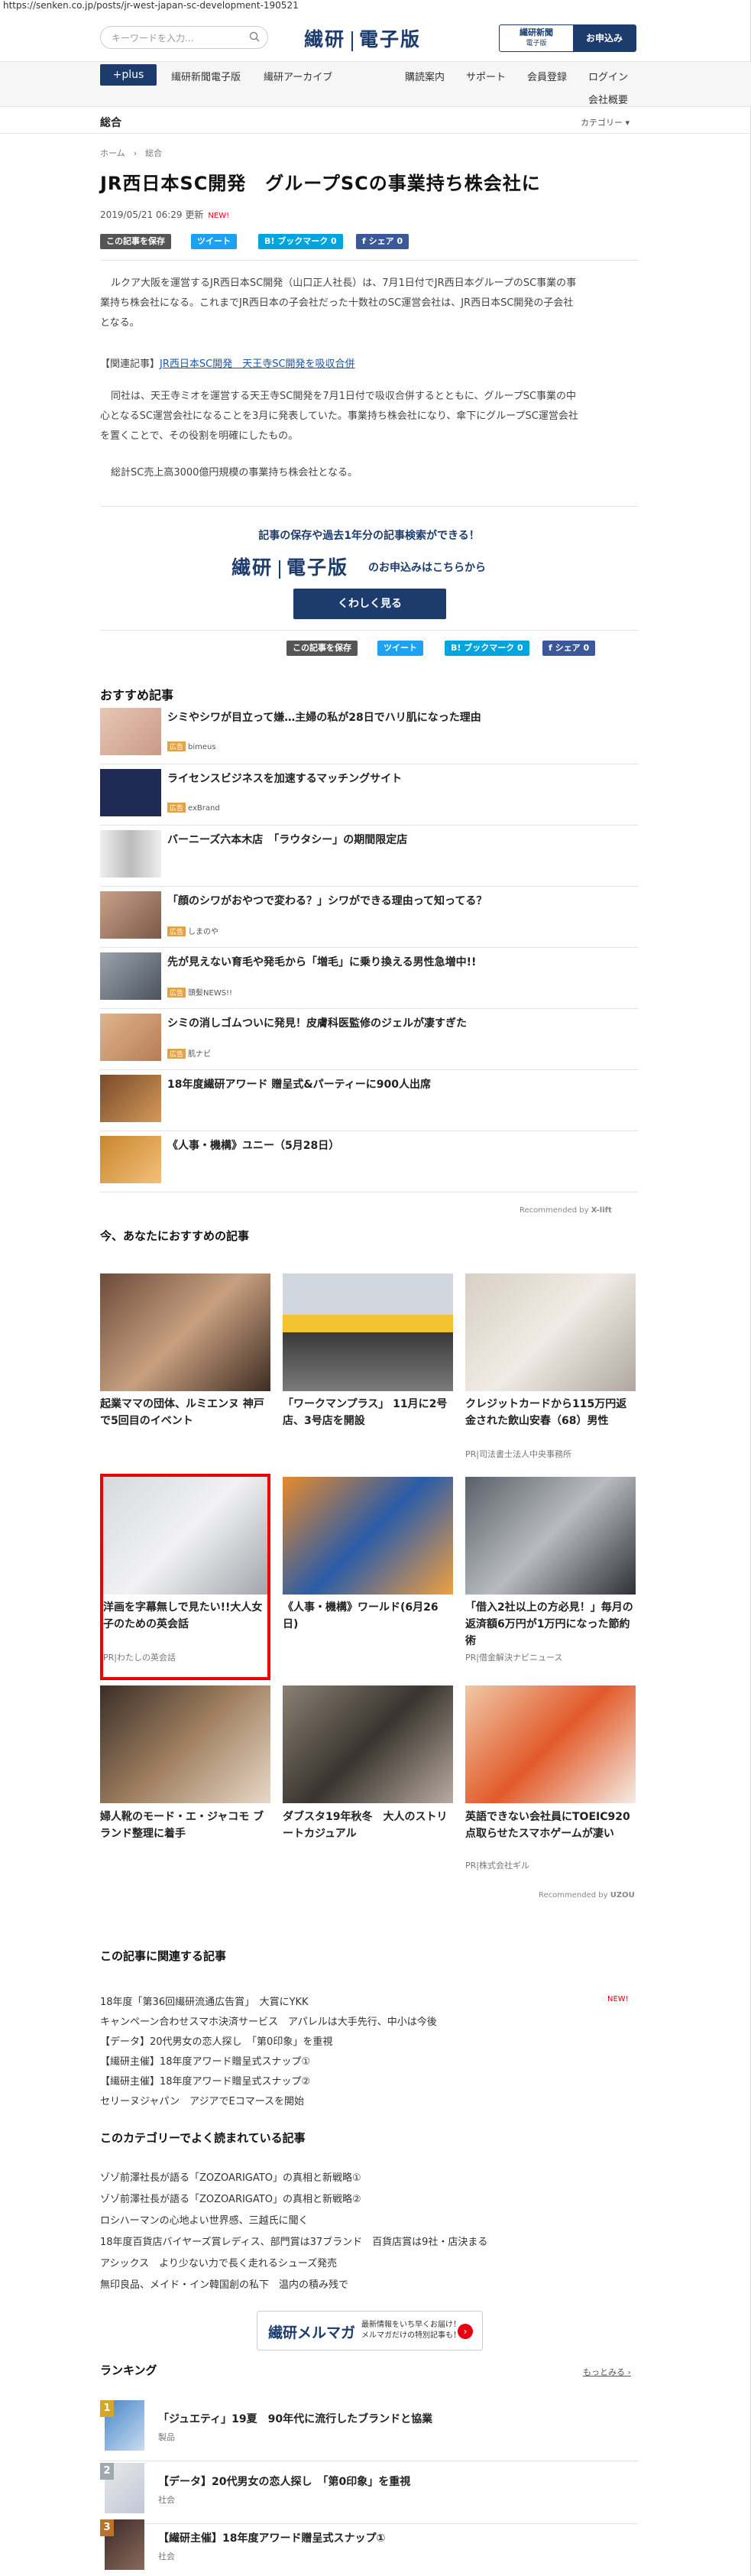  Describe the element at coordinates (550, 1624) in the screenshot. I see `card-title: 「借入2社以上の方必見！」毎月の返済額6万円が1万円になった節約術` at that location.